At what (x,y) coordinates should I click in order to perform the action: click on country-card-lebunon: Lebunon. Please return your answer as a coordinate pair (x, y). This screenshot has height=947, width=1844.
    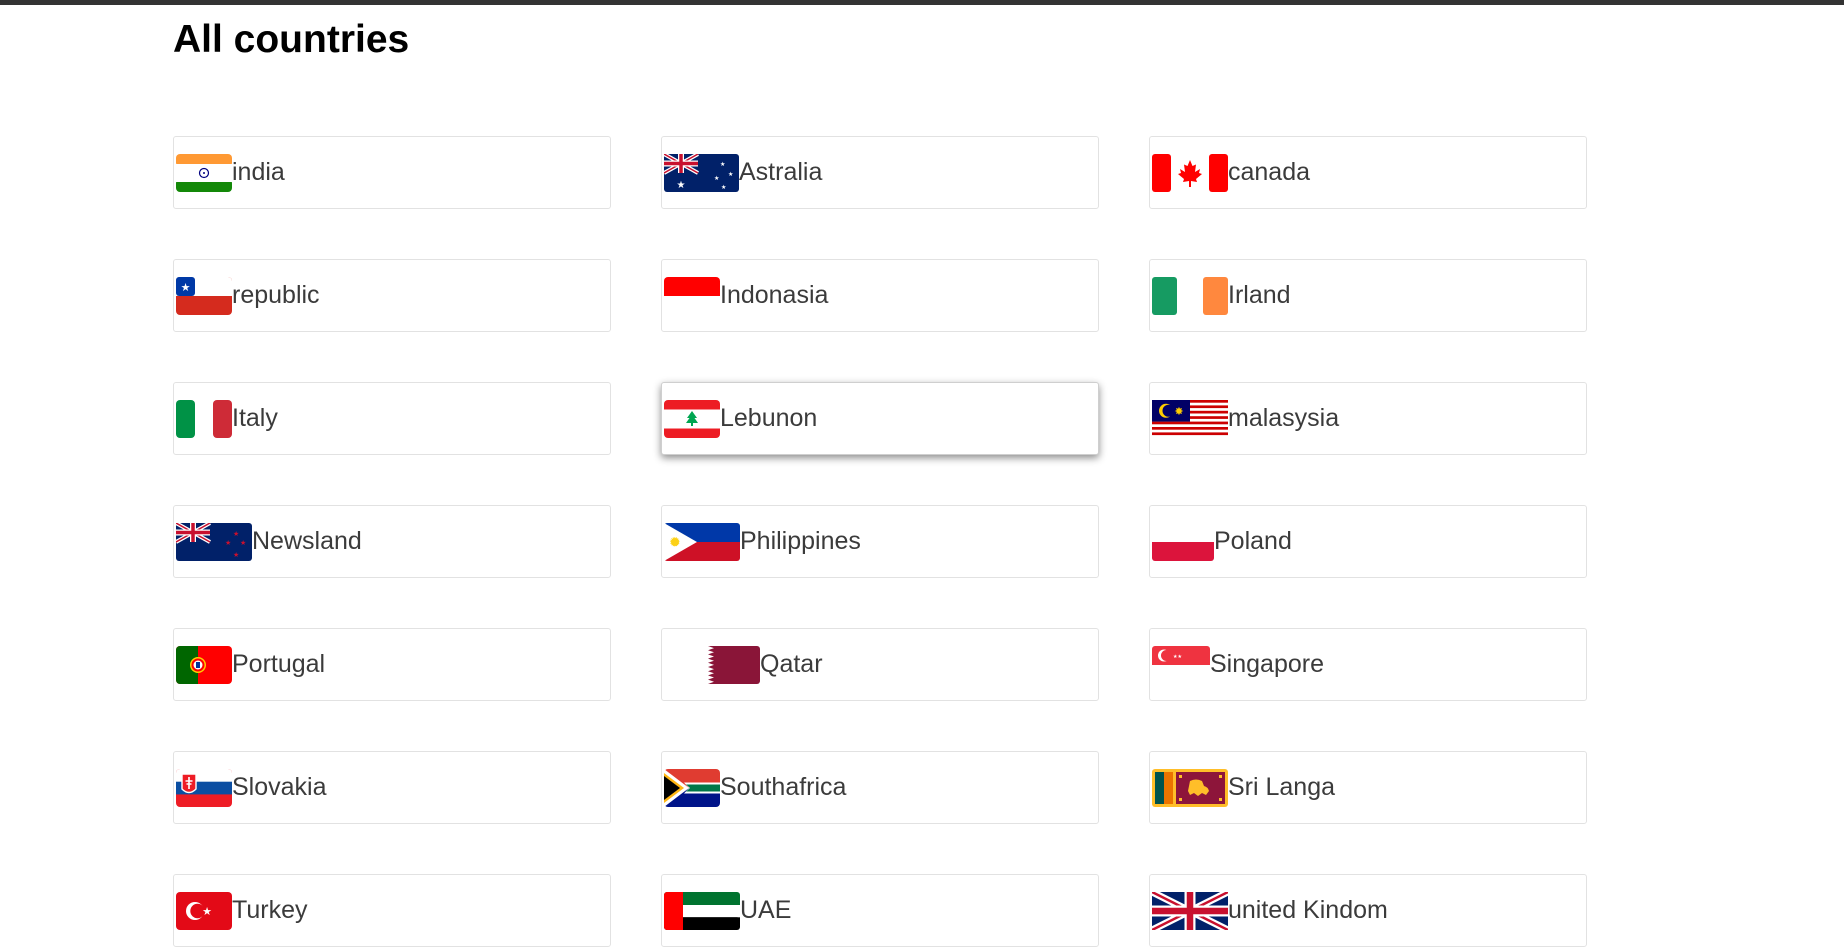
    Looking at the image, I should click on (880, 418).